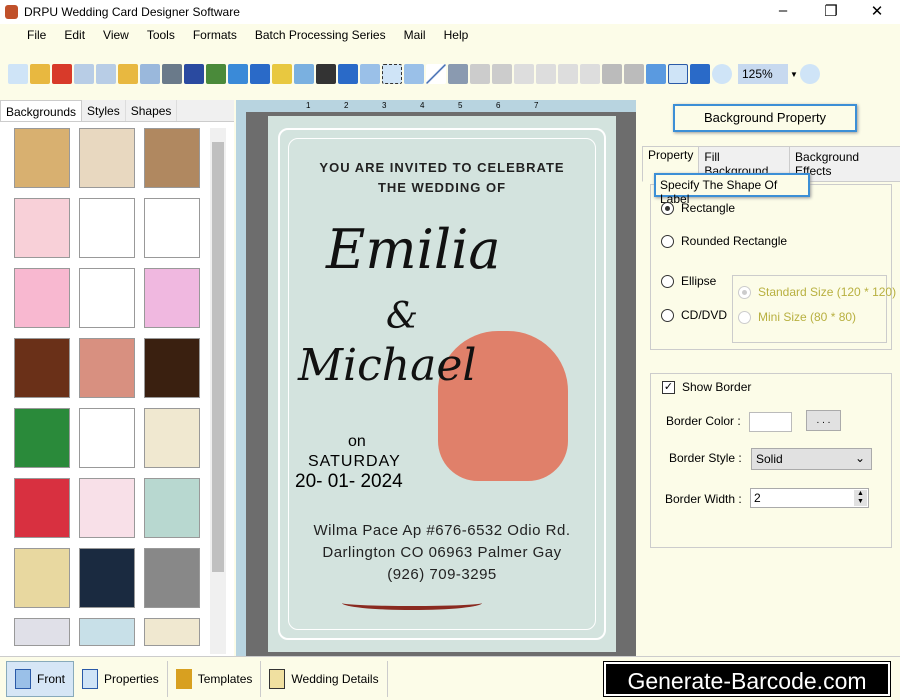 The image size is (900, 700). What do you see at coordinates (238, 74) in the screenshot?
I see `insert-picture-icon` at bounding box center [238, 74].